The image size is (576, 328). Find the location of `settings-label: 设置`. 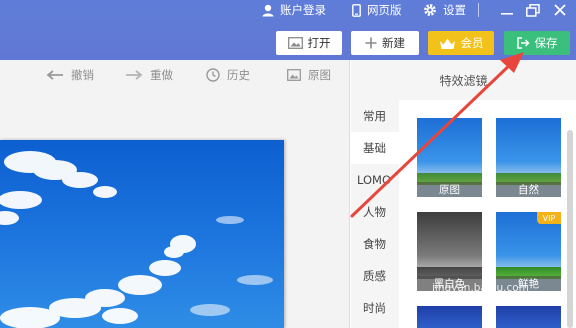

settings-label: 设置 is located at coordinates (454, 10).